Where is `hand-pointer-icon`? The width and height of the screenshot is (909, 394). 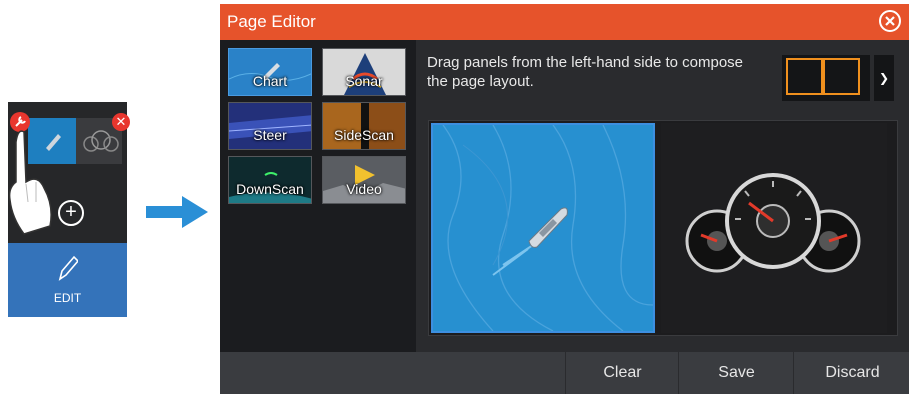 hand-pointer-icon is located at coordinates (29, 184).